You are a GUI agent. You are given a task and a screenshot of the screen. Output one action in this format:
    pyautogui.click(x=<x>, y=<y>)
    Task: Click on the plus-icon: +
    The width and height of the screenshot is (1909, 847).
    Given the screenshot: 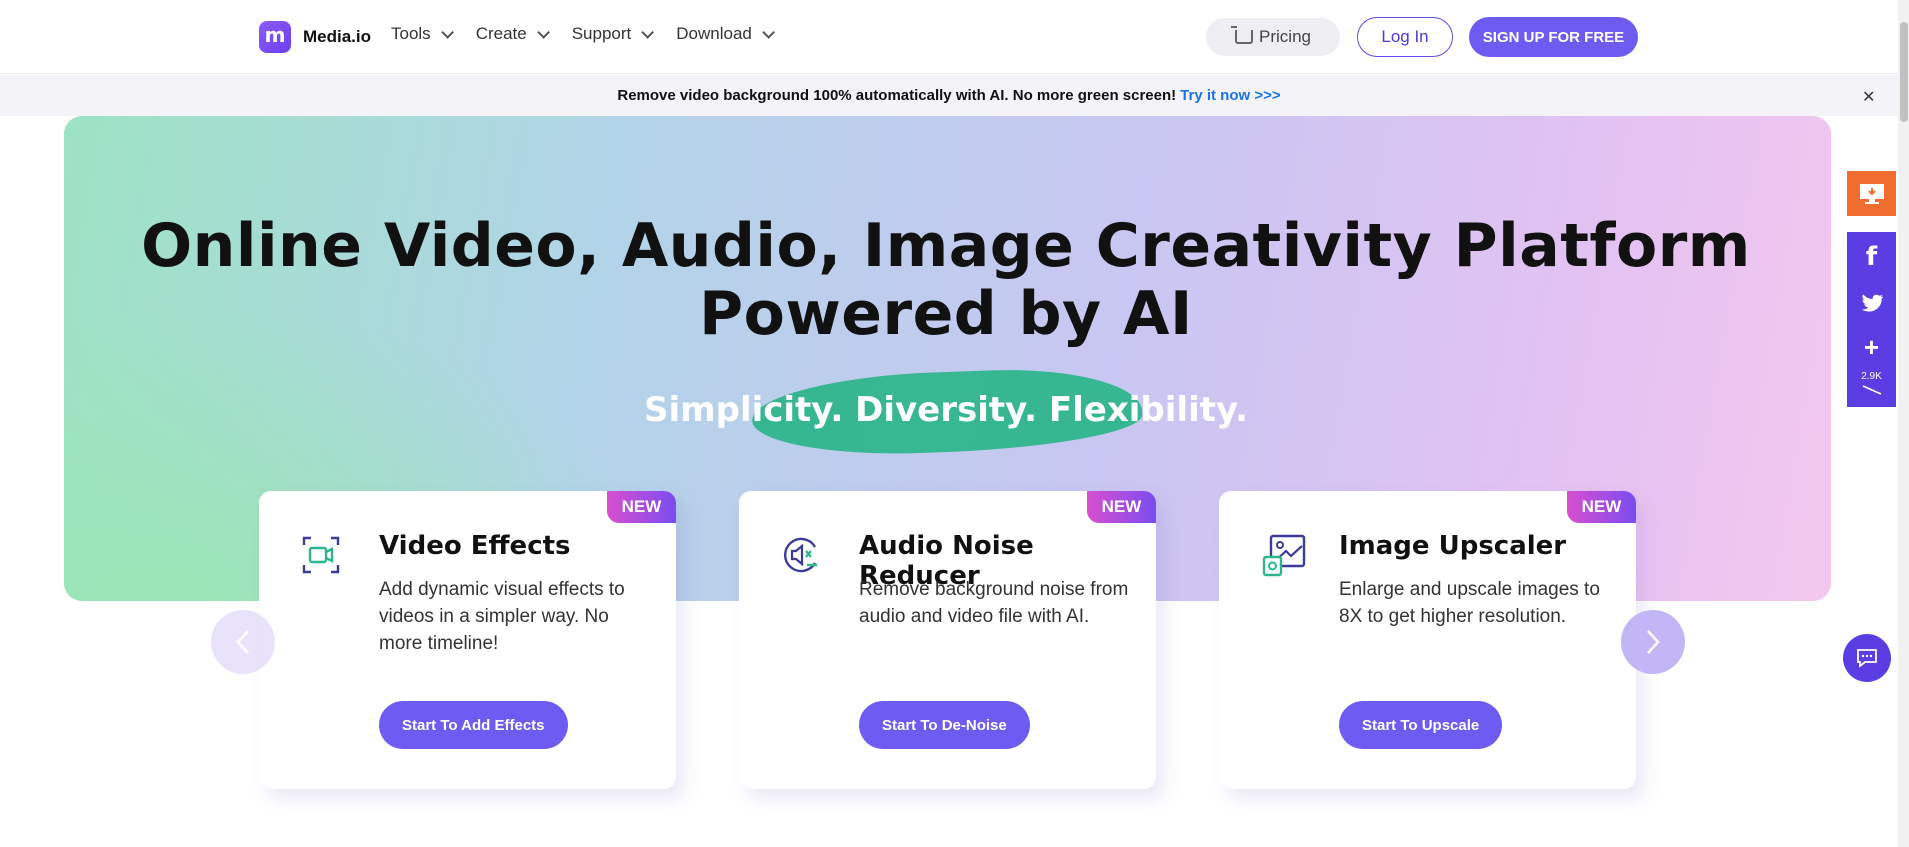 What is the action you would take?
    pyautogui.click(x=1871, y=347)
    